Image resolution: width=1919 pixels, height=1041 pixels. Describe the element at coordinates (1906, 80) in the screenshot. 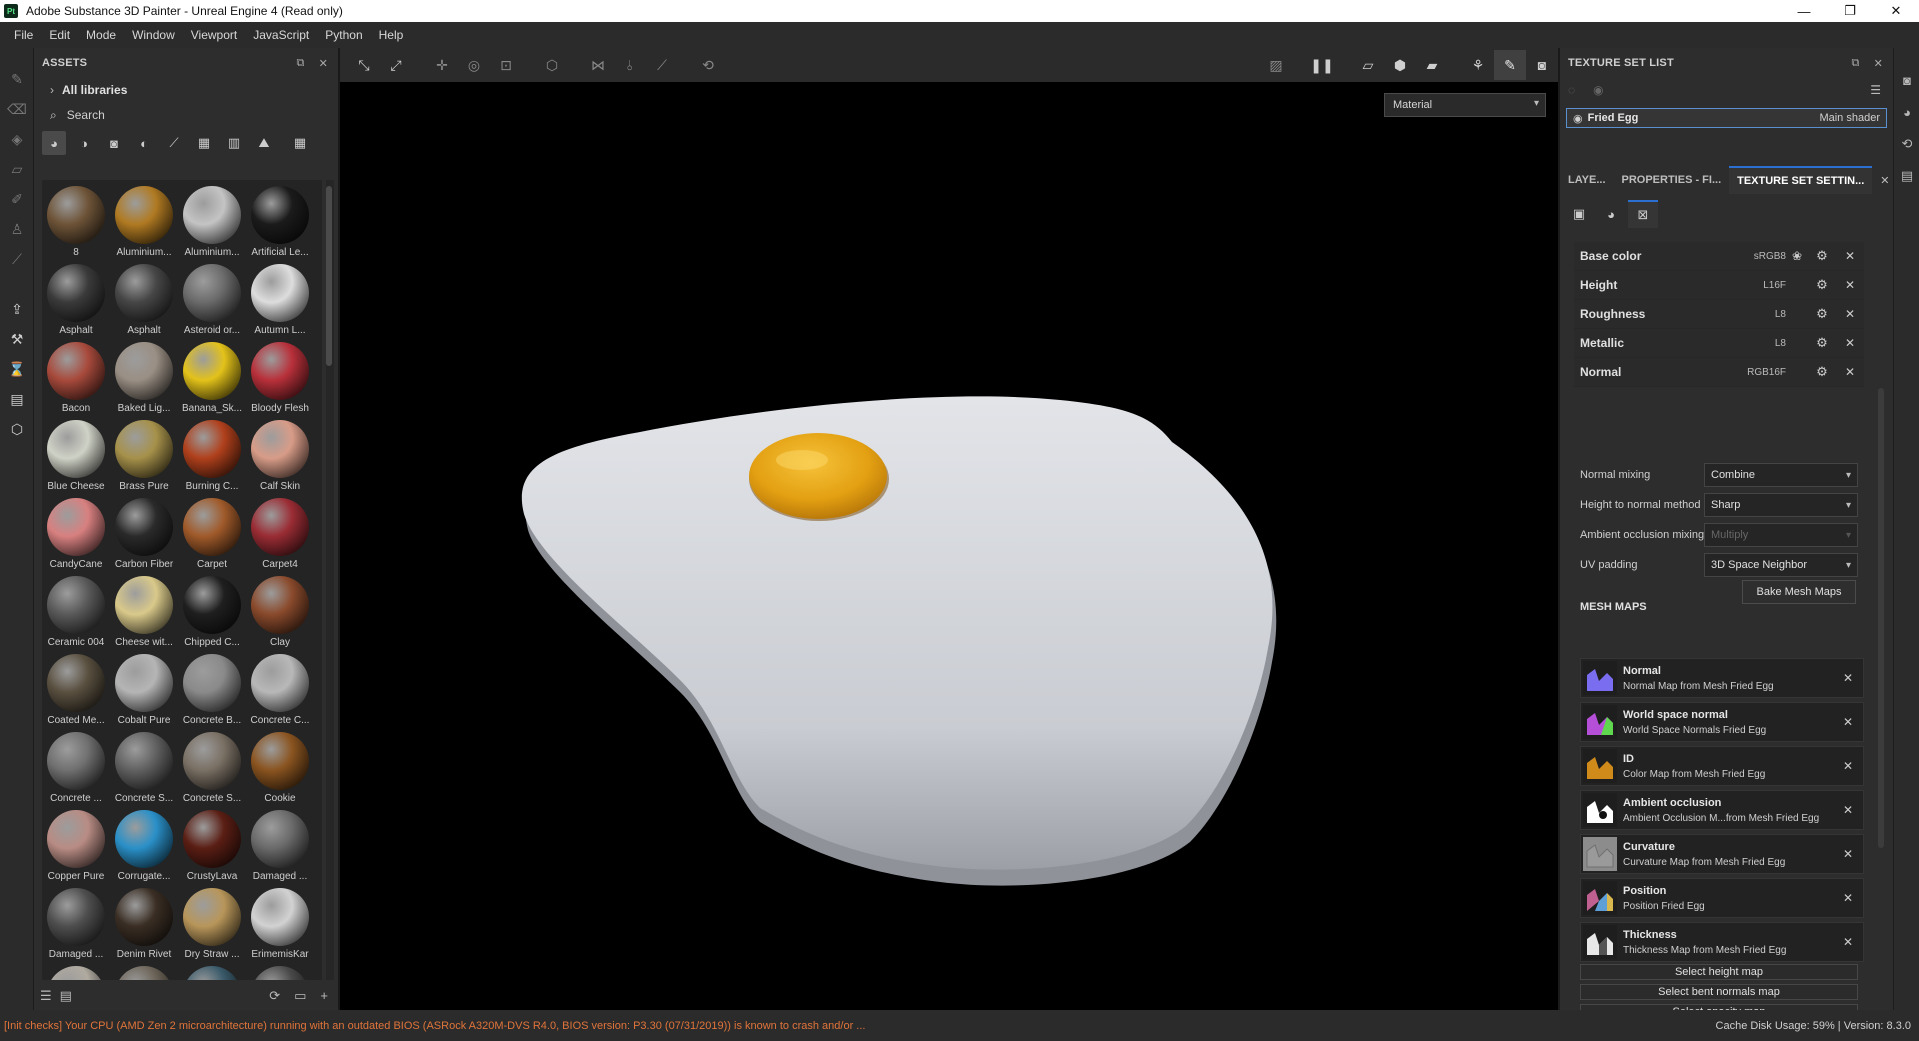

I see `texture-set-icon: ◙` at that location.